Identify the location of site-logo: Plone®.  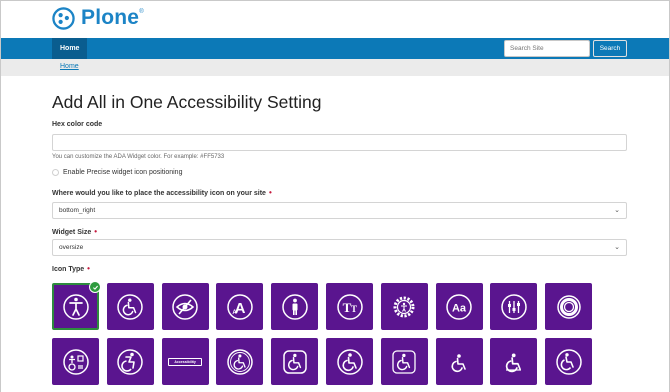
(98, 18).